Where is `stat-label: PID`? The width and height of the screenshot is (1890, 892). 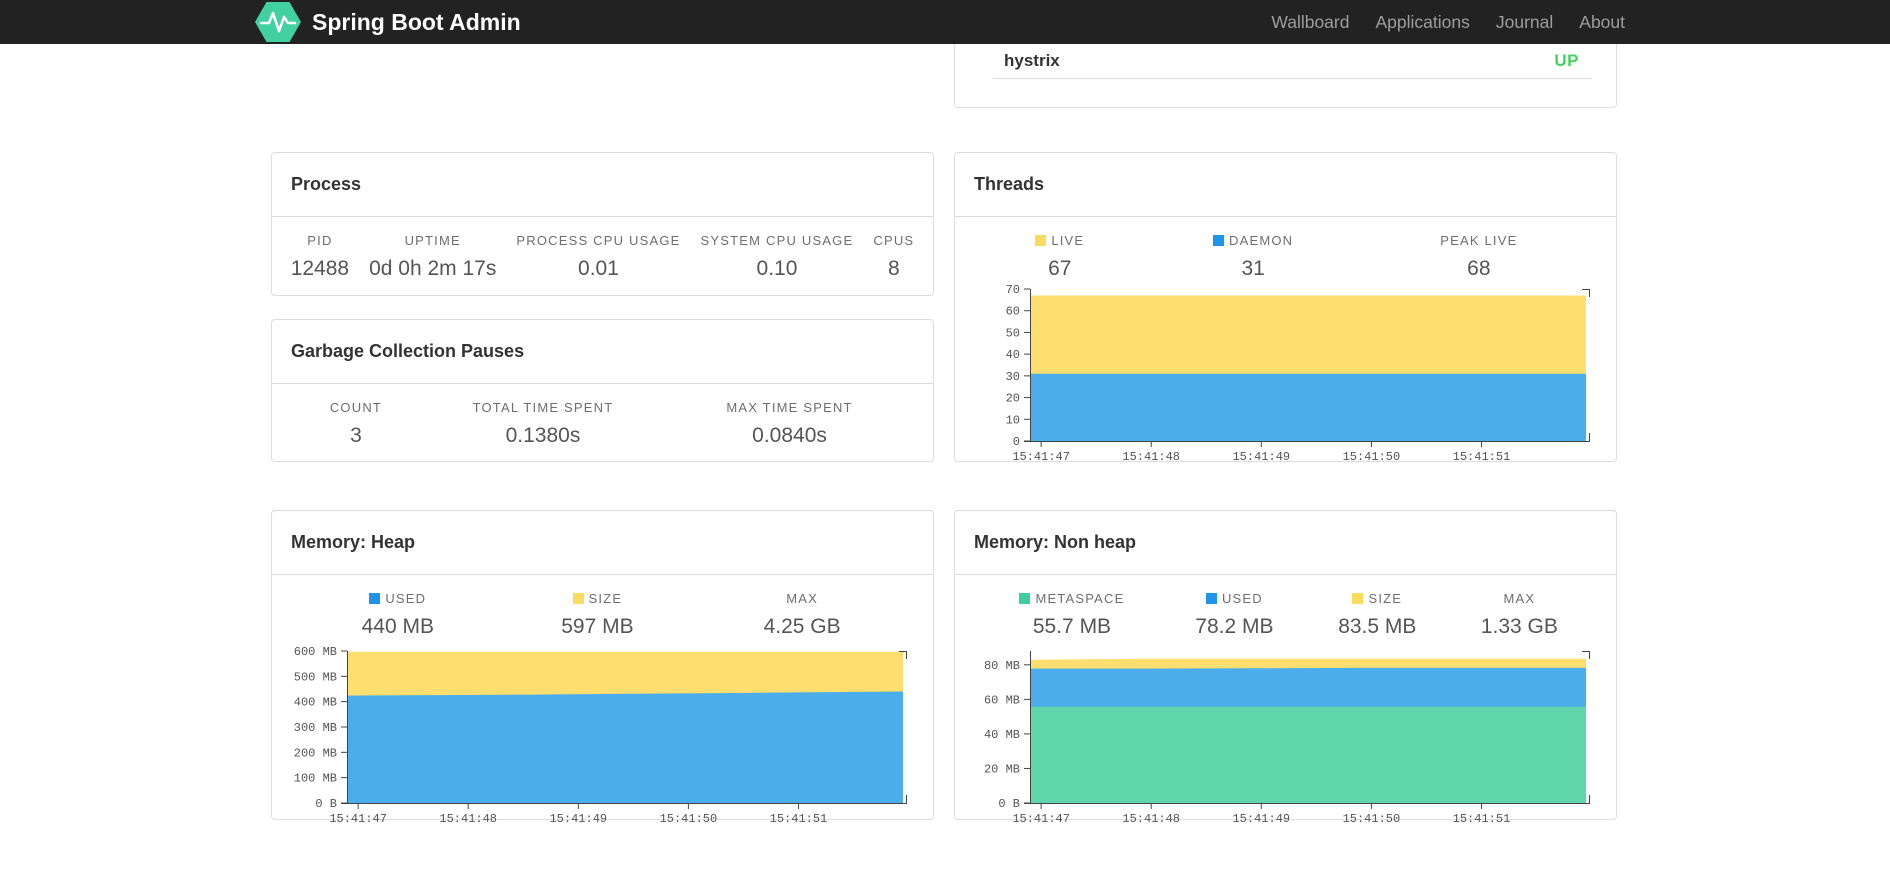 stat-label: PID is located at coordinates (320, 240).